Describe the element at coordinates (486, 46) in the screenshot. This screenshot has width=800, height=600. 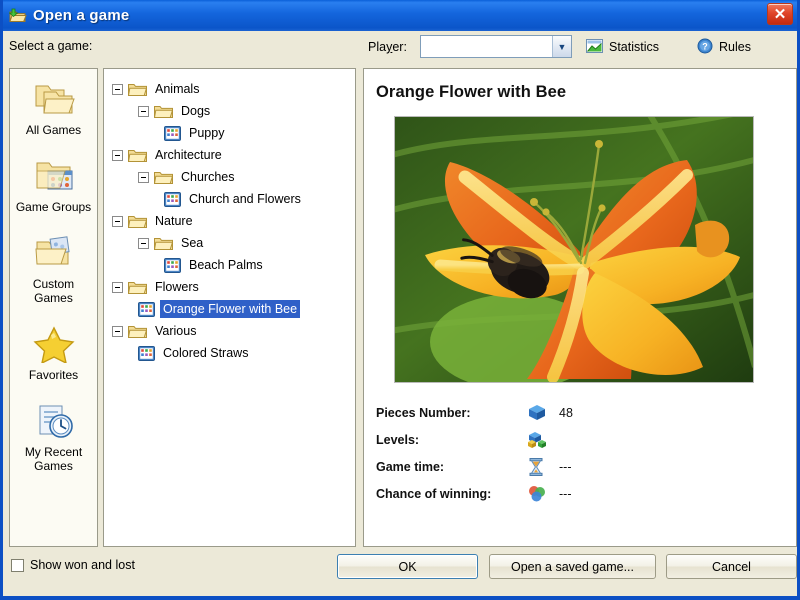
I see `player-combobox-value` at that location.